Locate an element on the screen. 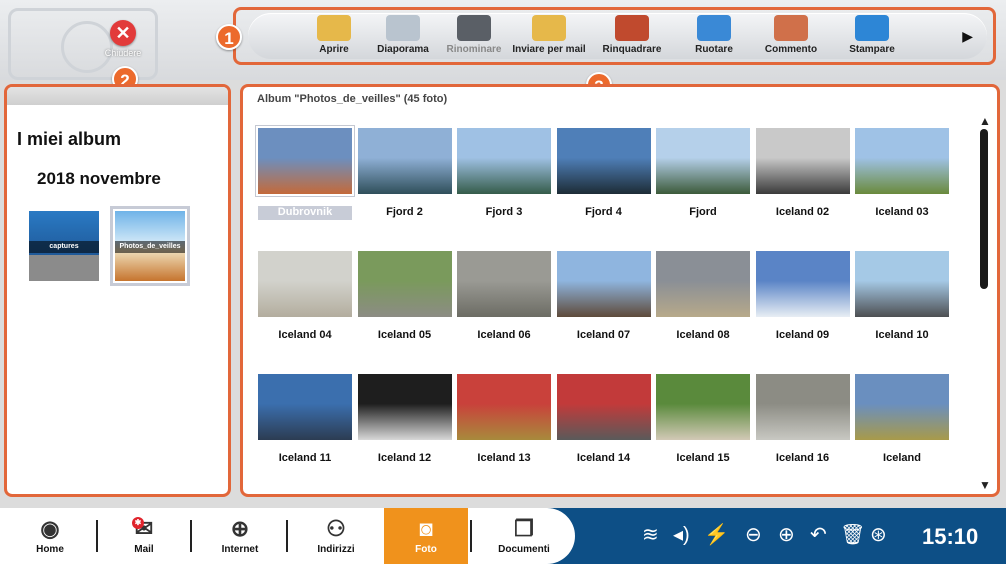 Image resolution: width=1006 pixels, height=564 pixels. zoom-out-icon: ⊖ is located at coordinates (753, 535).